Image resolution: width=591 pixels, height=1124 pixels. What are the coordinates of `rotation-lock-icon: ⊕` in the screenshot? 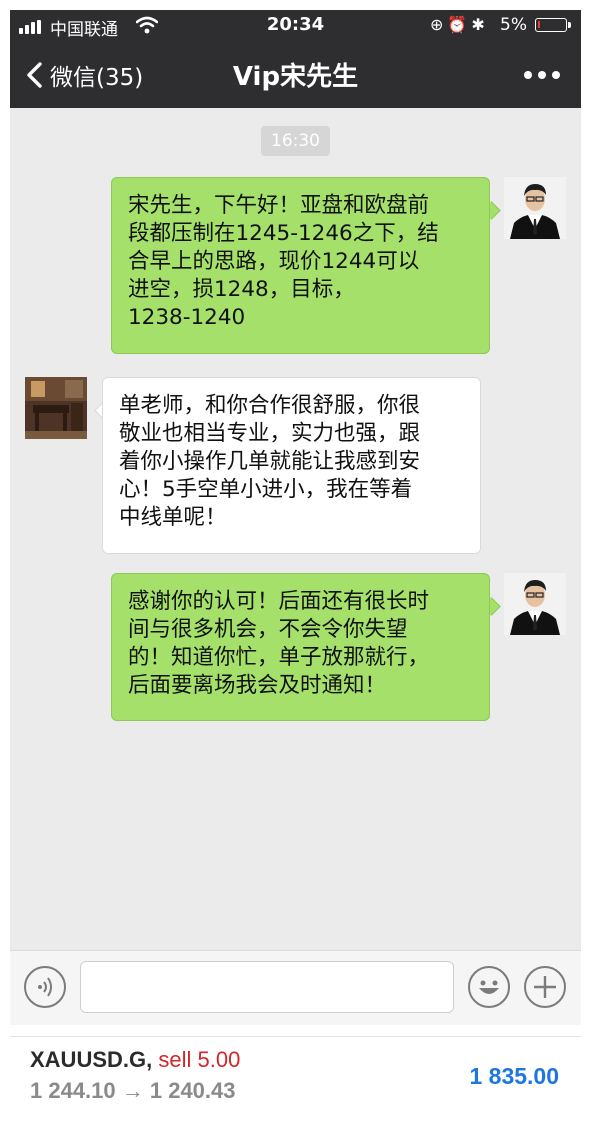 It's located at (439, 24).